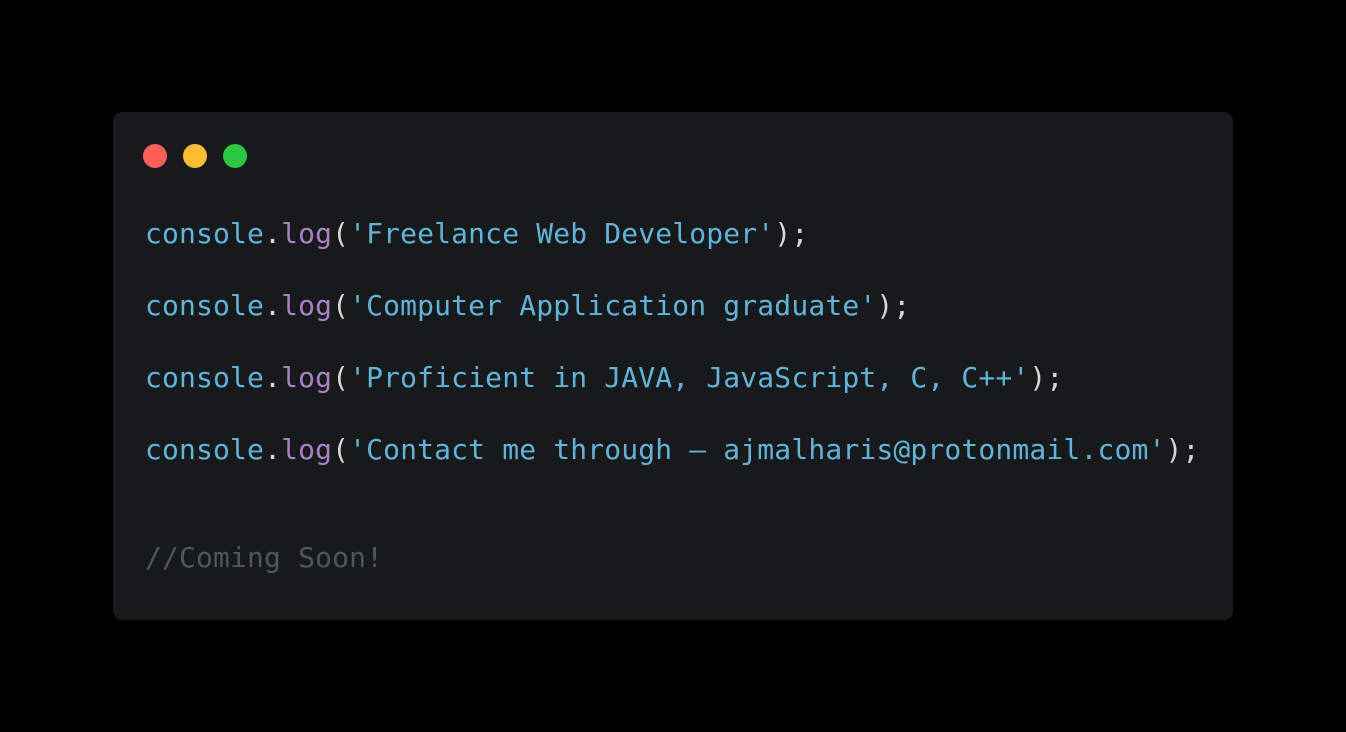 The width and height of the screenshot is (1346, 732). What do you see at coordinates (689, 377) in the screenshot?
I see `code-string: 'Proficient in JAVA, JavaScript, C, C++'` at bounding box center [689, 377].